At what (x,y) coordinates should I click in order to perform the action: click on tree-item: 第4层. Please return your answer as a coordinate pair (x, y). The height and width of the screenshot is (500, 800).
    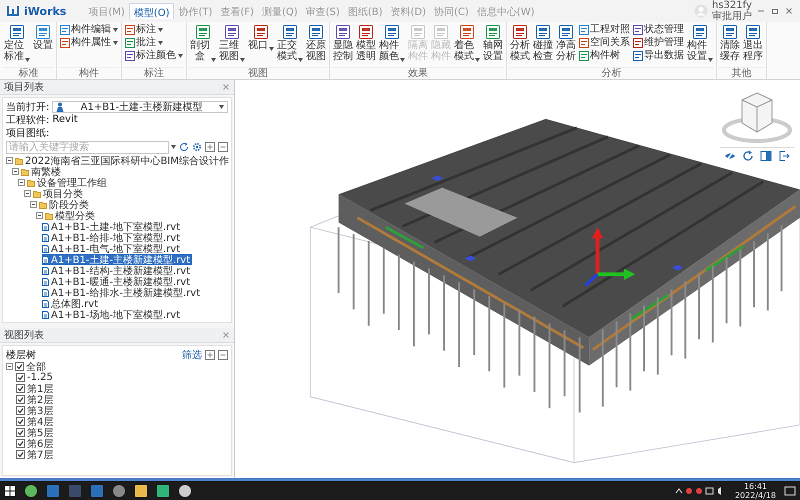
    Looking at the image, I should click on (36, 421).